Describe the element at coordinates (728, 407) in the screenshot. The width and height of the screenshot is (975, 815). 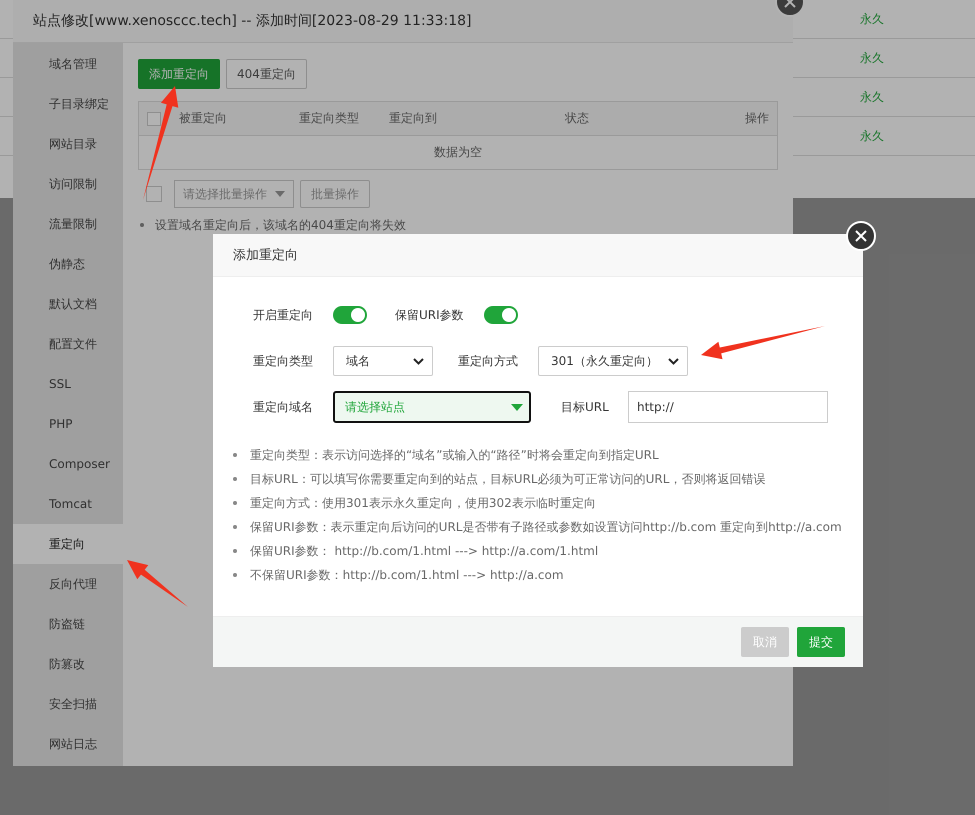
I see `url-input: http://` at that location.